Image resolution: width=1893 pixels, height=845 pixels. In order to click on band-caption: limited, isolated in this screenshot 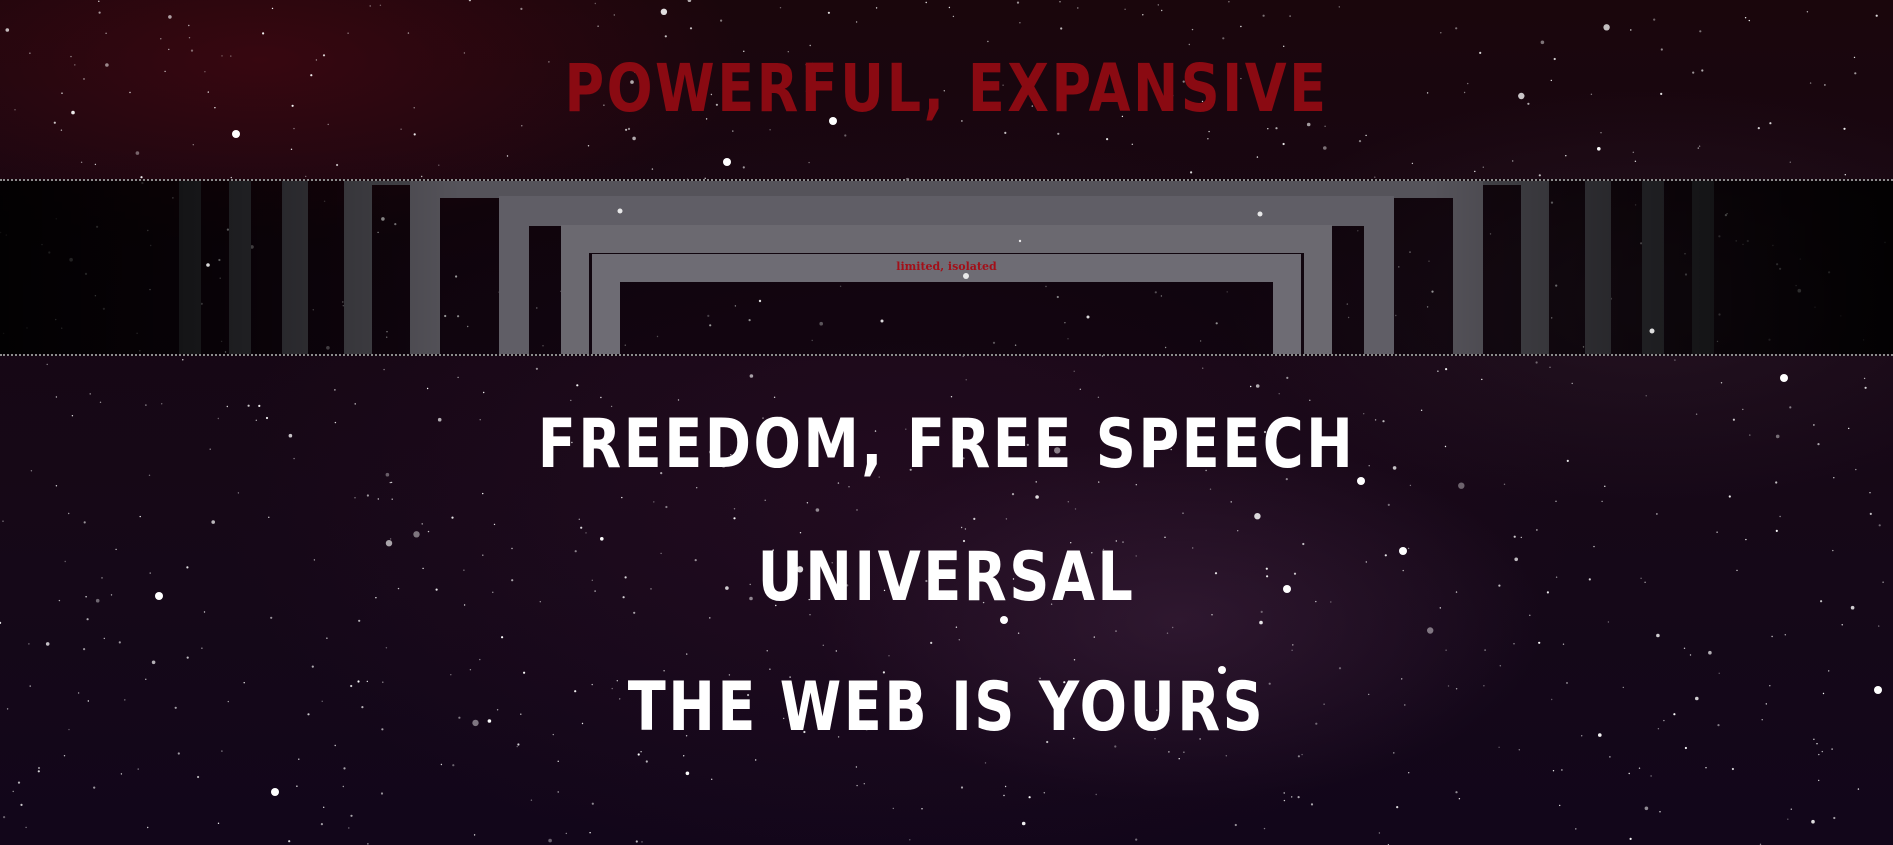, I will do `click(946, 266)`.